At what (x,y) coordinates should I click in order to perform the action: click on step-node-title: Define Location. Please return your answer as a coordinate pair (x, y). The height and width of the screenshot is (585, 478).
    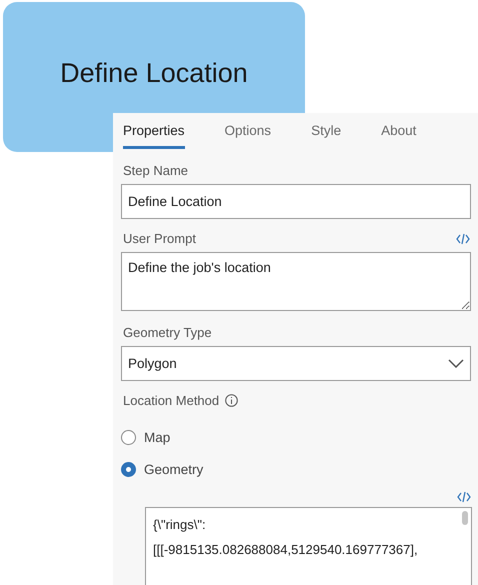
    Looking at the image, I should click on (154, 74).